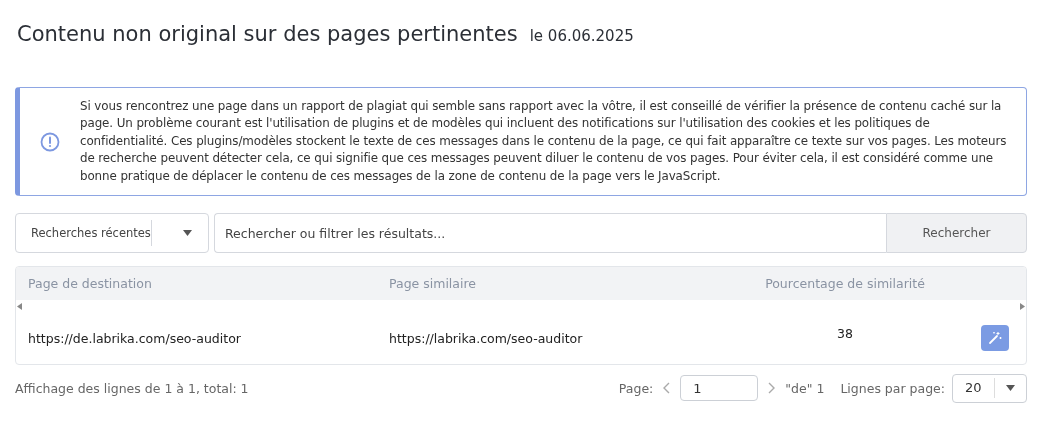 This screenshot has width=1041, height=422. I want to click on rows-per-page-dropdown: 20, so click(989, 388).